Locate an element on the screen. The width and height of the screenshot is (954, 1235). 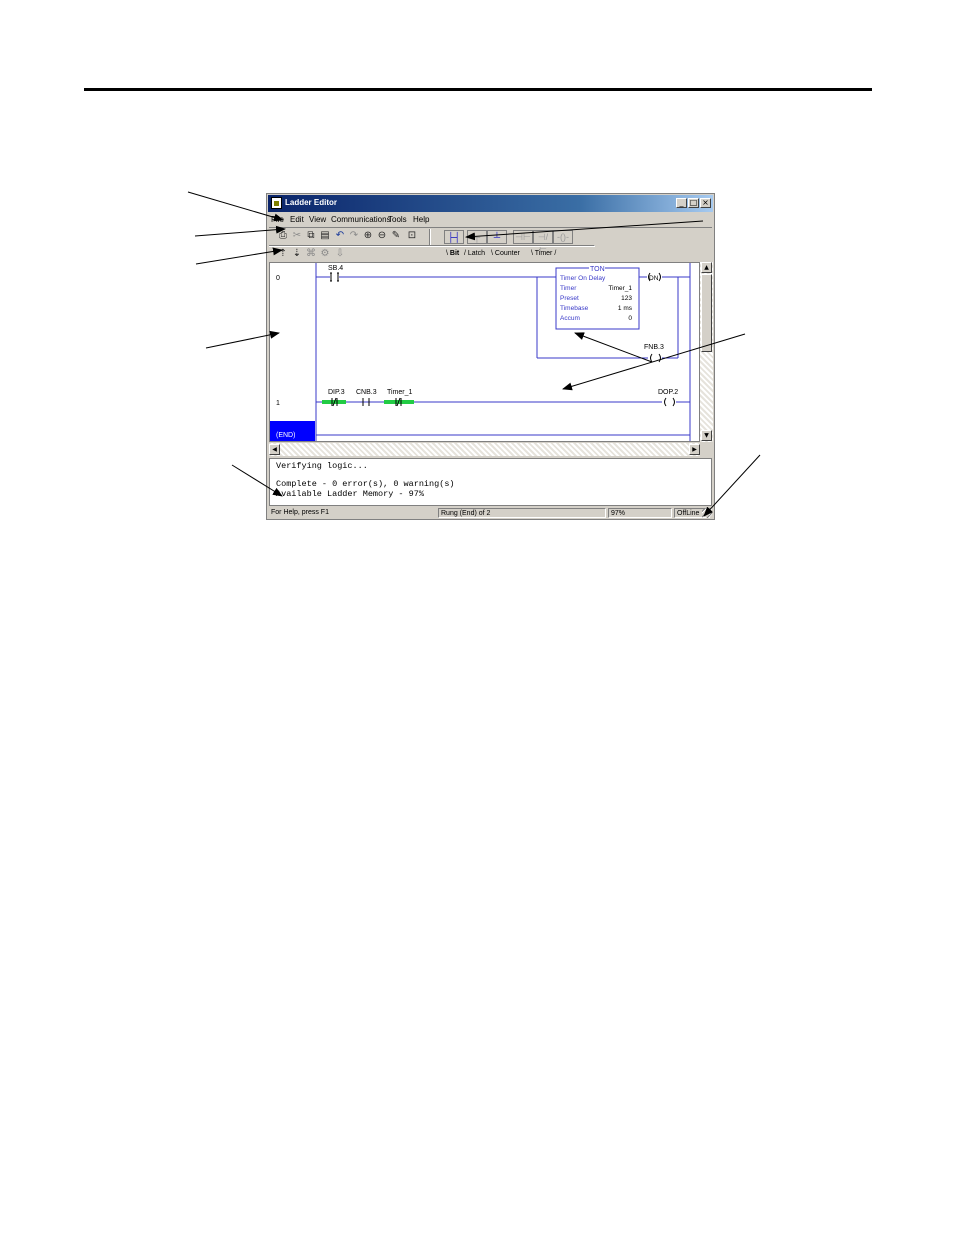
callout-arrow-status is located at coordinates (732, 485).